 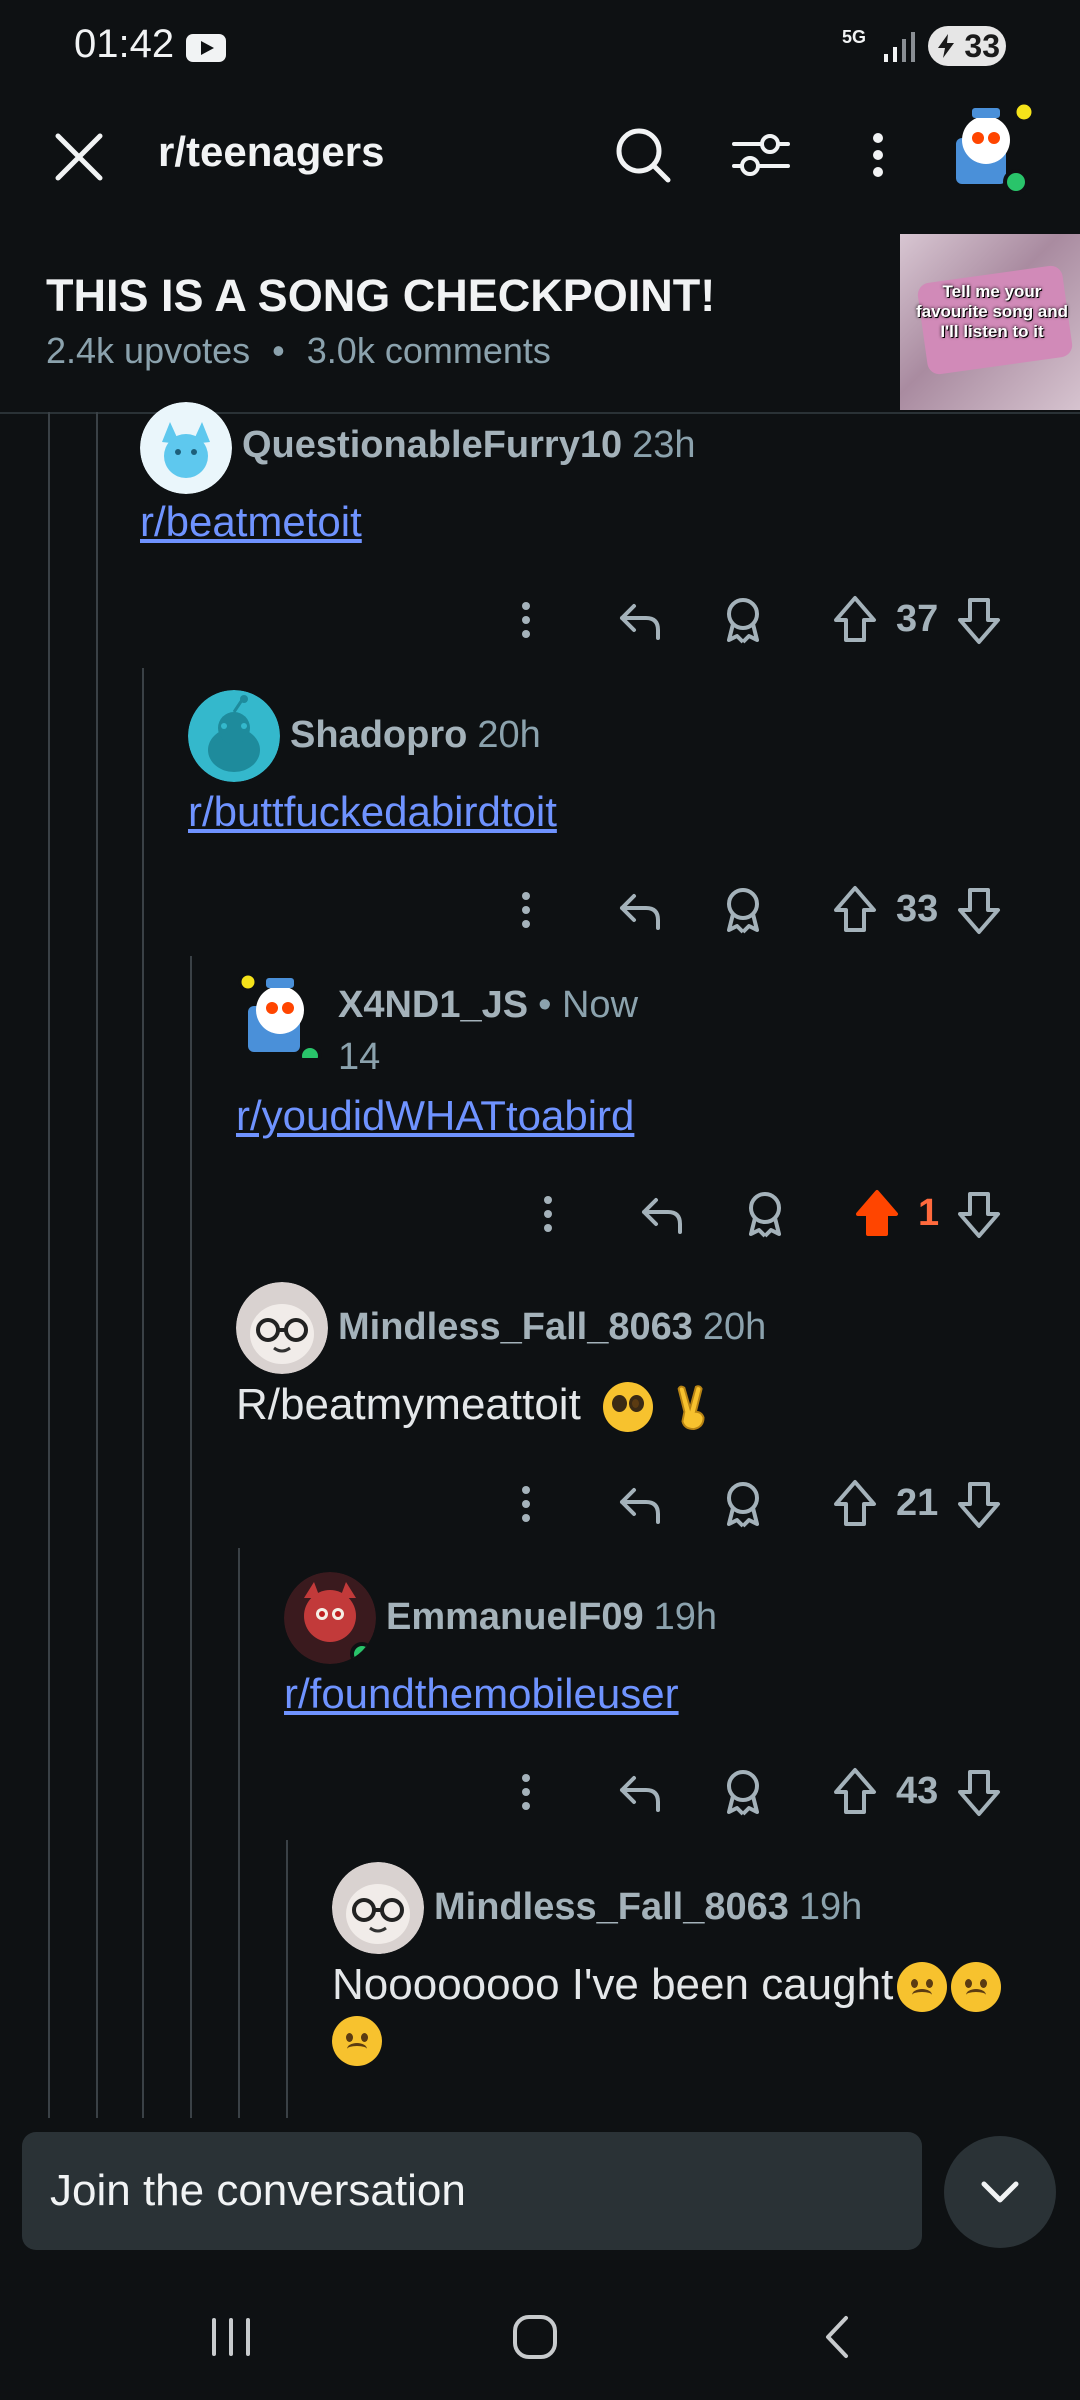 I want to click on comment-username: Shadopro 20h, so click(x=415, y=735).